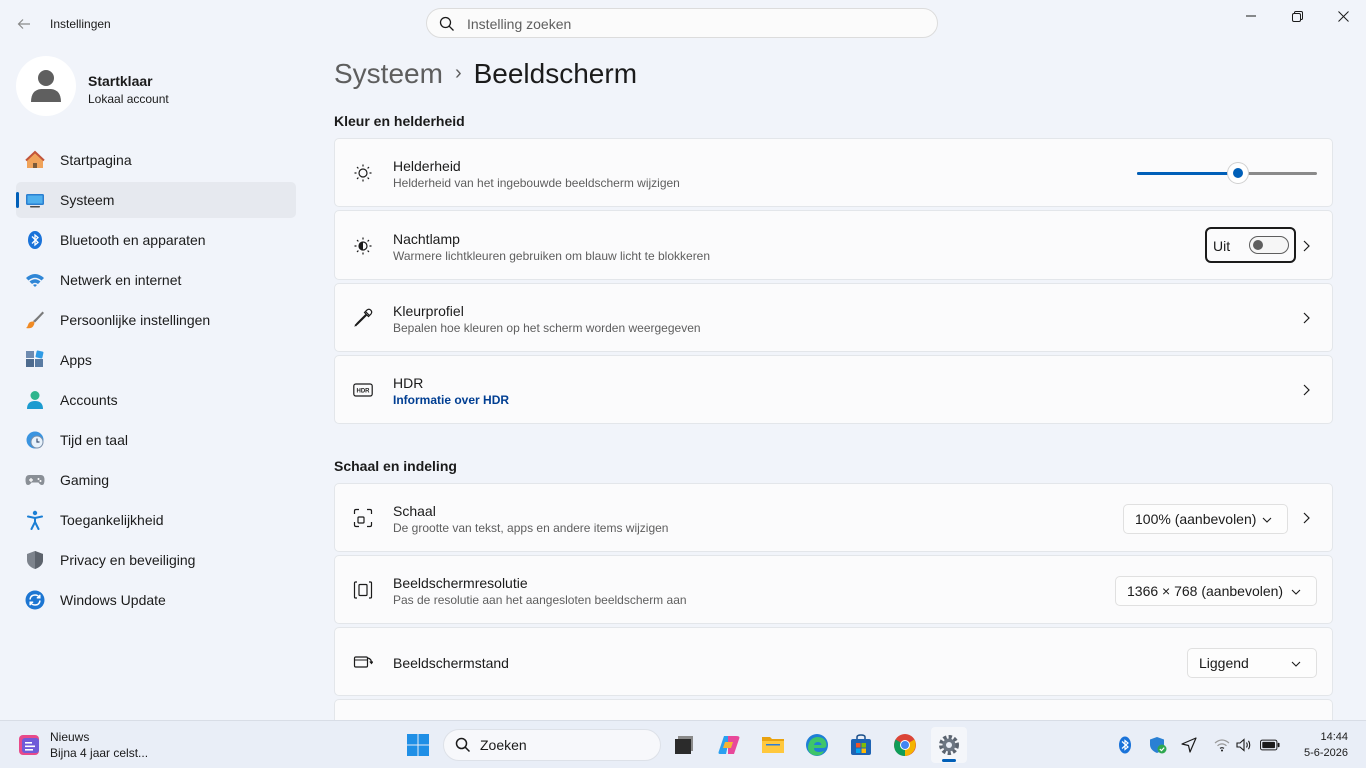 The image size is (1366, 768). Describe the element at coordinates (388, 73) in the screenshot. I see `breadcrumb-parent: Systeem` at that location.